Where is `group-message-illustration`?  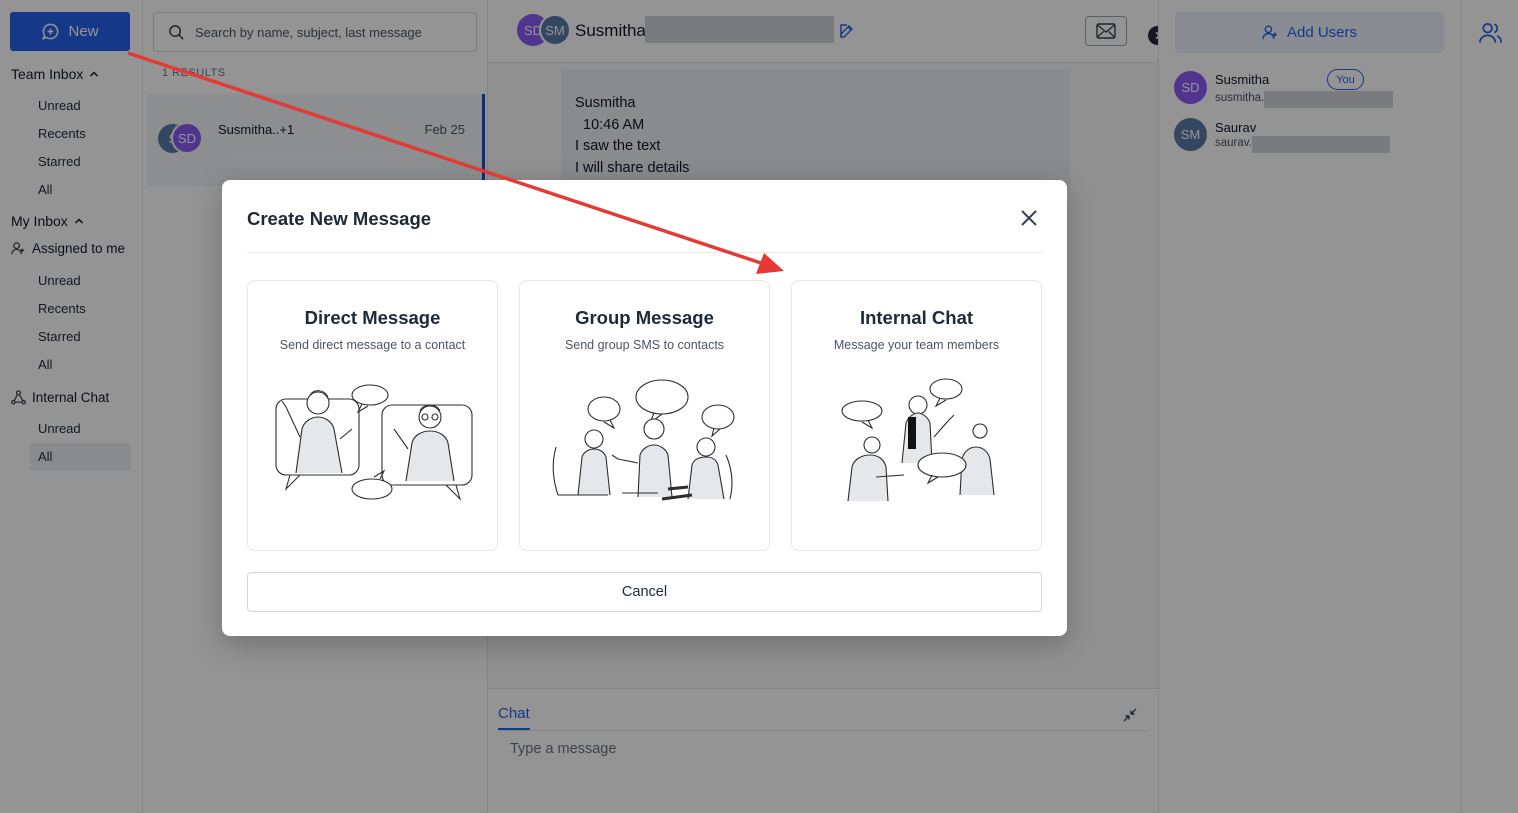
group-message-illustration is located at coordinates (643, 440).